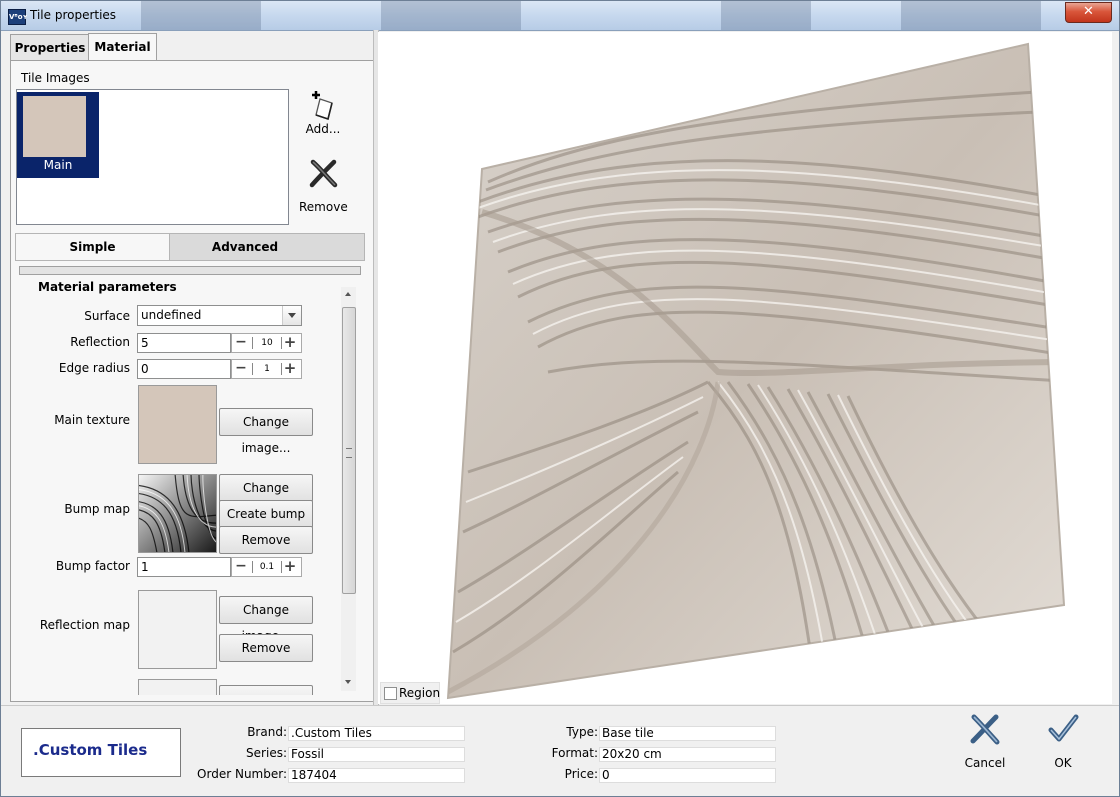 This screenshot has width=1120, height=797. Describe the element at coordinates (267, 732) in the screenshot. I see `brand-label: Brand:` at that location.